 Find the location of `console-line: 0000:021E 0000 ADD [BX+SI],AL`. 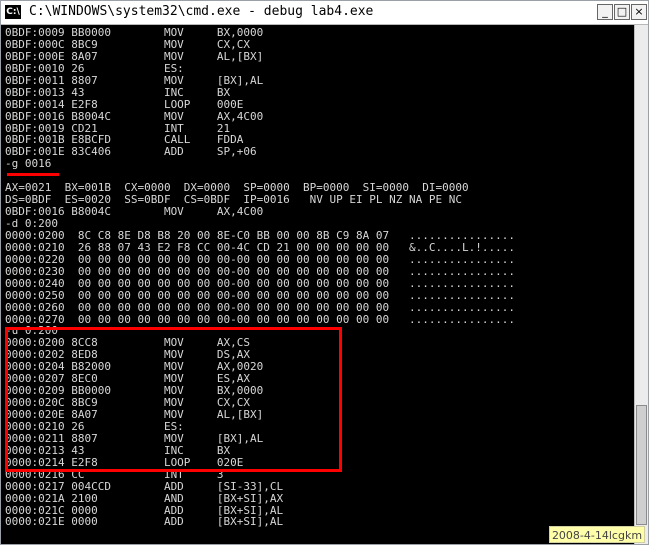

console-line: 0000:021E 0000 ADD [BX+SI],AL is located at coordinates (144, 522).